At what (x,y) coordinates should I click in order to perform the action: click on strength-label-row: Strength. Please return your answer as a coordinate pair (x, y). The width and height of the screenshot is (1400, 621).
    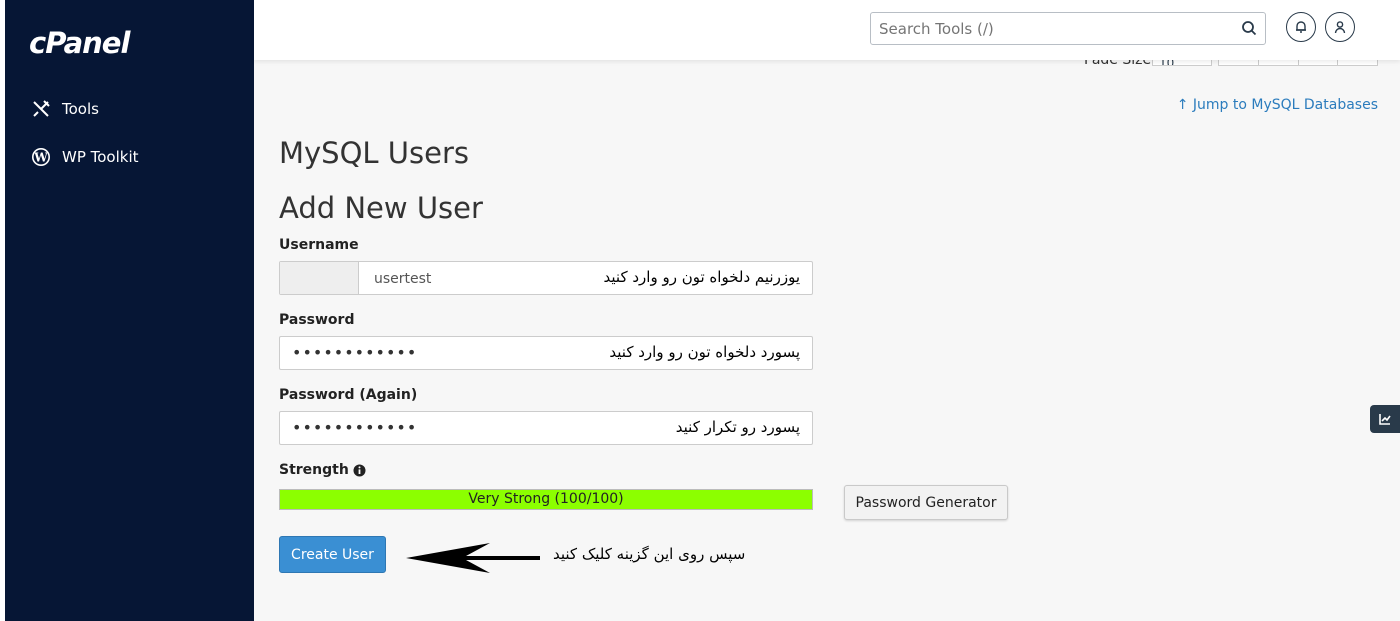
    Looking at the image, I should click on (322, 470).